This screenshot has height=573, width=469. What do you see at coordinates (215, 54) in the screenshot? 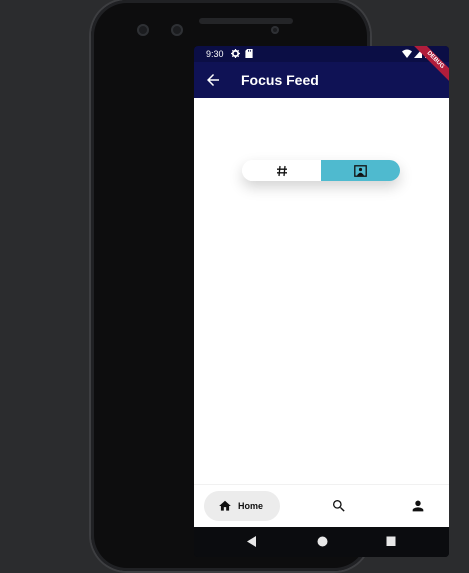
I see `status-time: 9:30` at bounding box center [215, 54].